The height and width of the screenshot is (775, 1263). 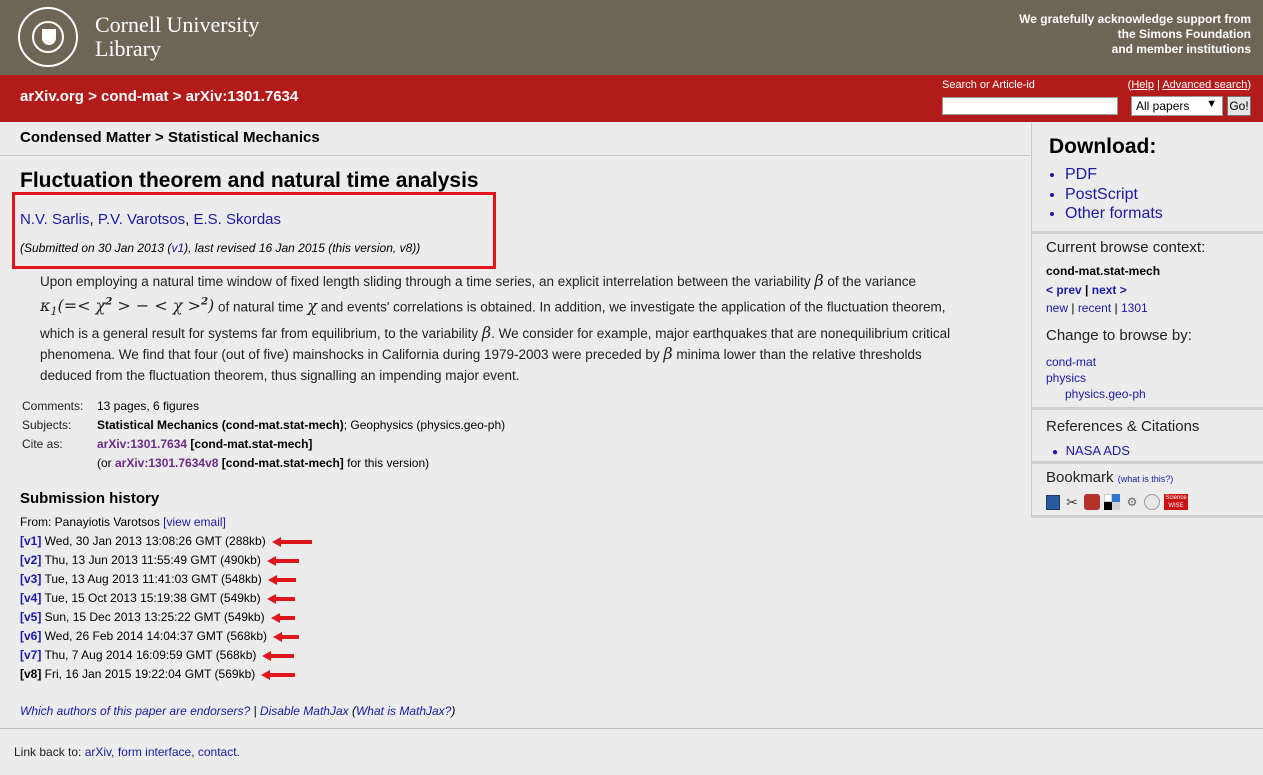 What do you see at coordinates (217, 752) in the screenshot?
I see `footer-contact-link: contact` at bounding box center [217, 752].